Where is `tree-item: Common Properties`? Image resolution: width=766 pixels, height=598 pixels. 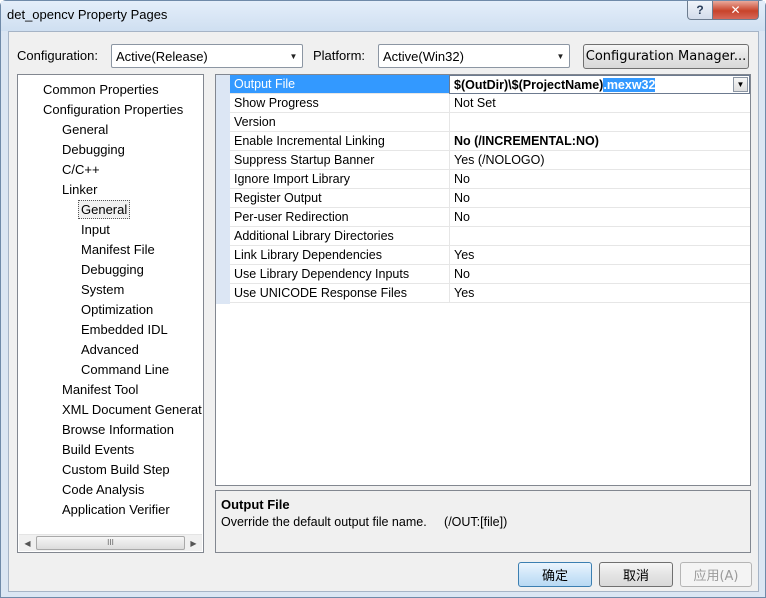
tree-item: Common Properties is located at coordinates (101, 89).